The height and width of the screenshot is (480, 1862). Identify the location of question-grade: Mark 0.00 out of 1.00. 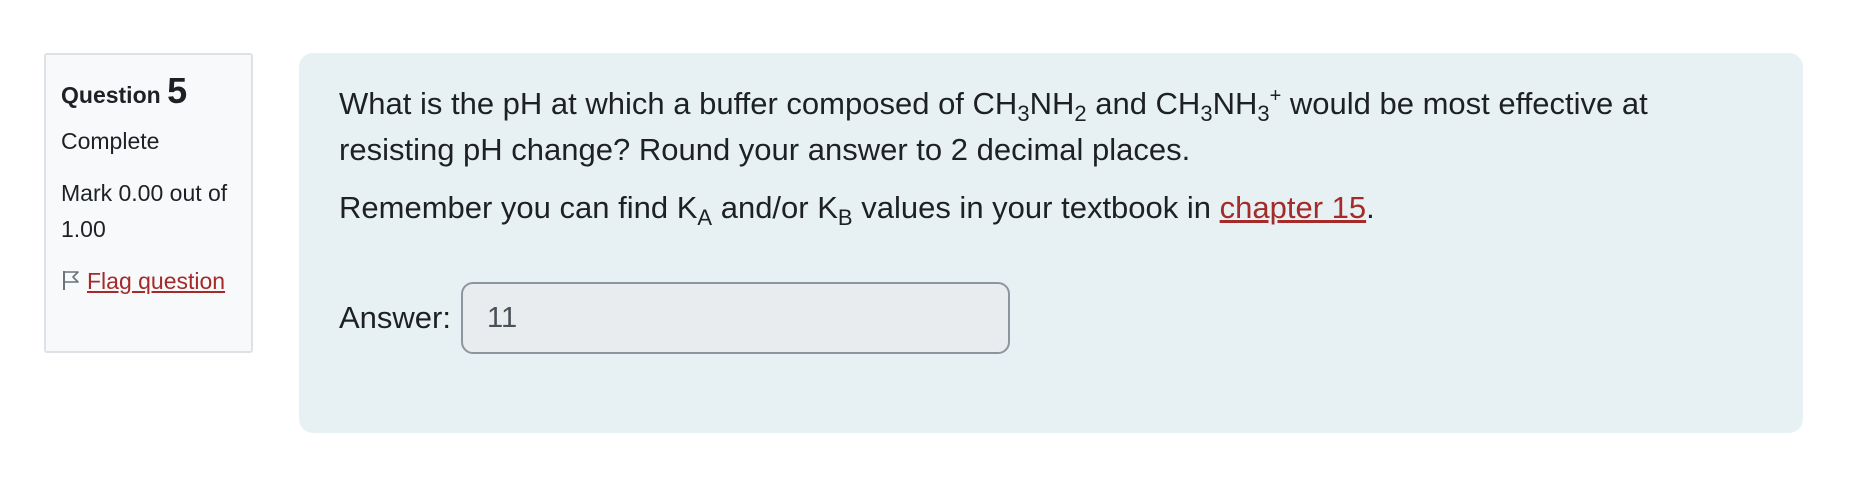
(144, 211).